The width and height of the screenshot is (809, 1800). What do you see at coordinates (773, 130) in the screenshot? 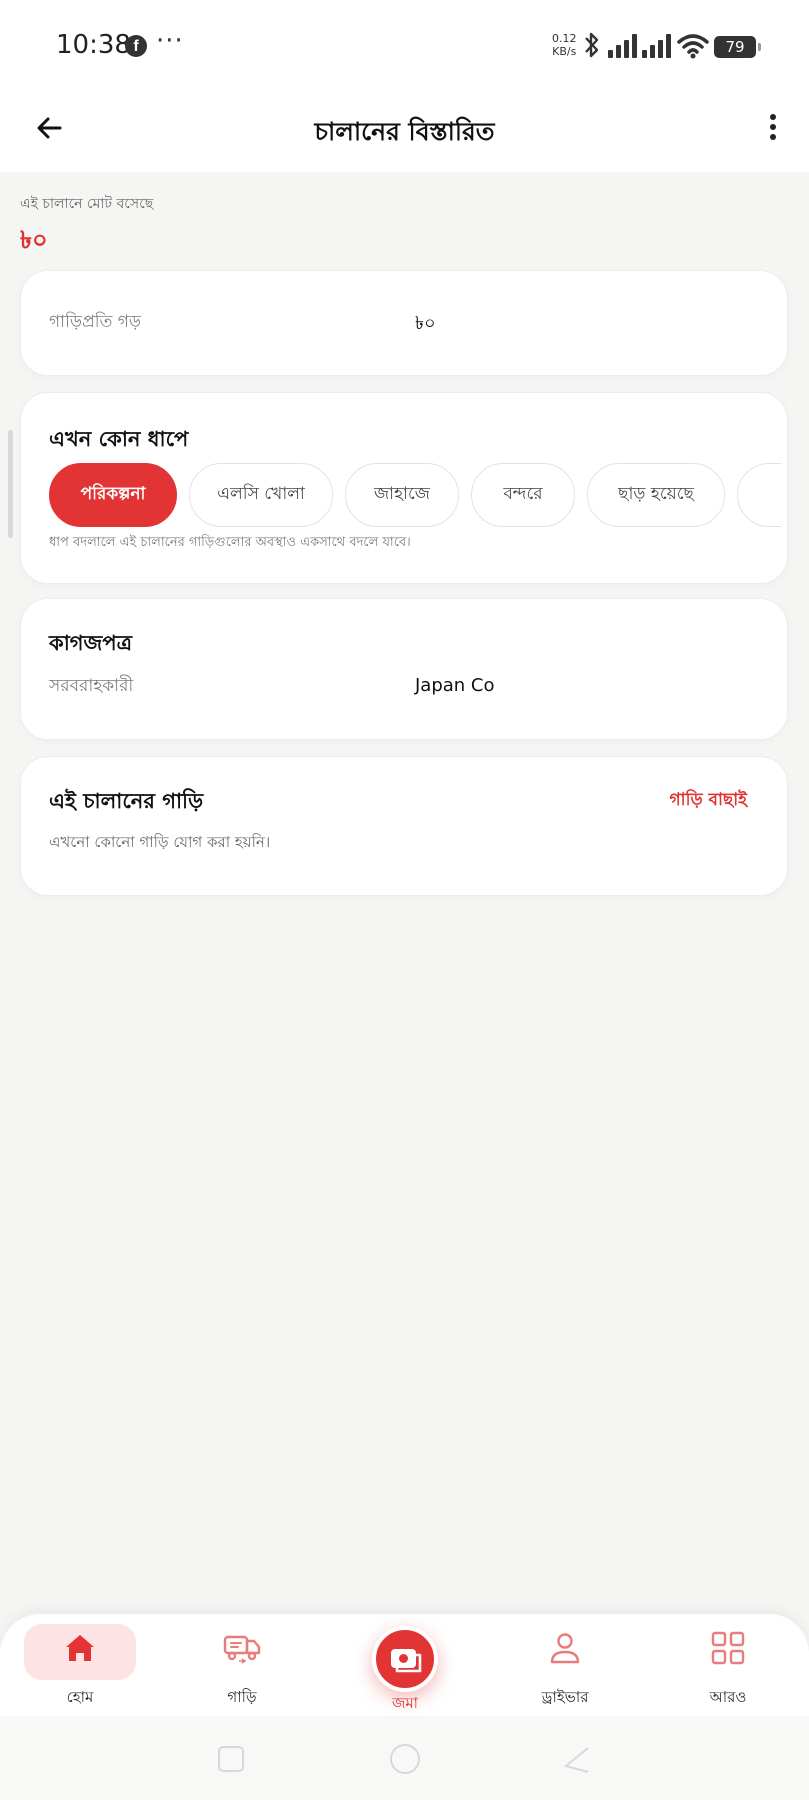
I see `more-options-button` at bounding box center [773, 130].